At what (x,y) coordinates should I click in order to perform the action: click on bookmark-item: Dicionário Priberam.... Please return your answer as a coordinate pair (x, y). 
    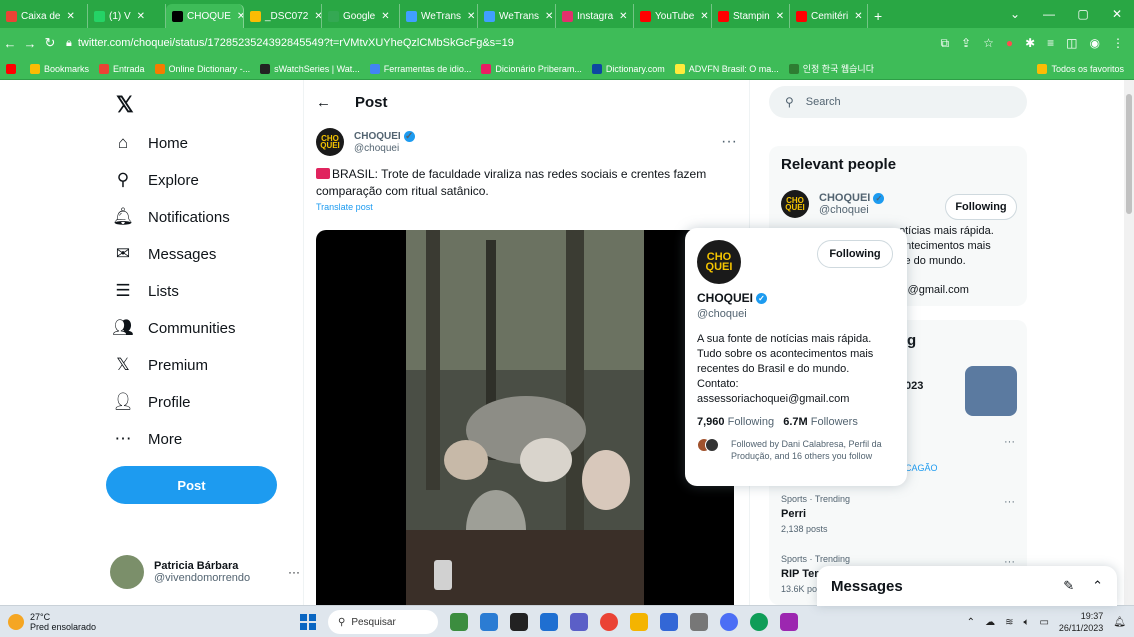
    Looking at the image, I should click on (531, 68).